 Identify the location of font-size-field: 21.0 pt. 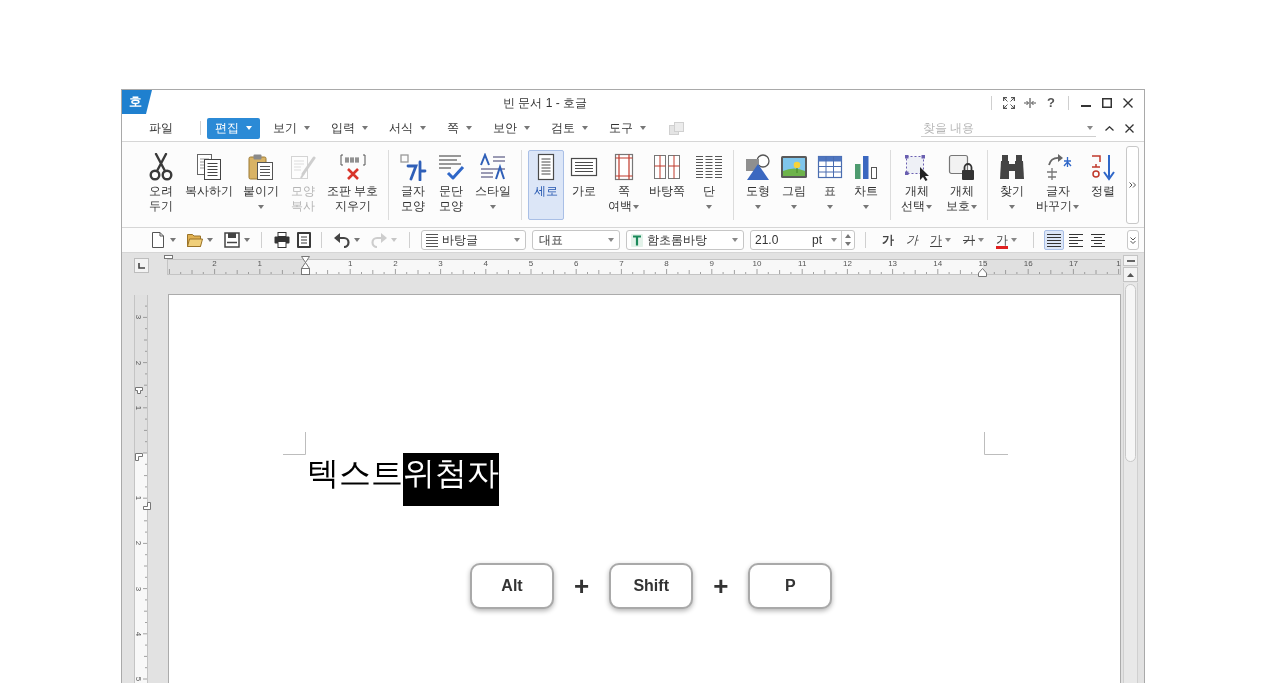
(802, 240).